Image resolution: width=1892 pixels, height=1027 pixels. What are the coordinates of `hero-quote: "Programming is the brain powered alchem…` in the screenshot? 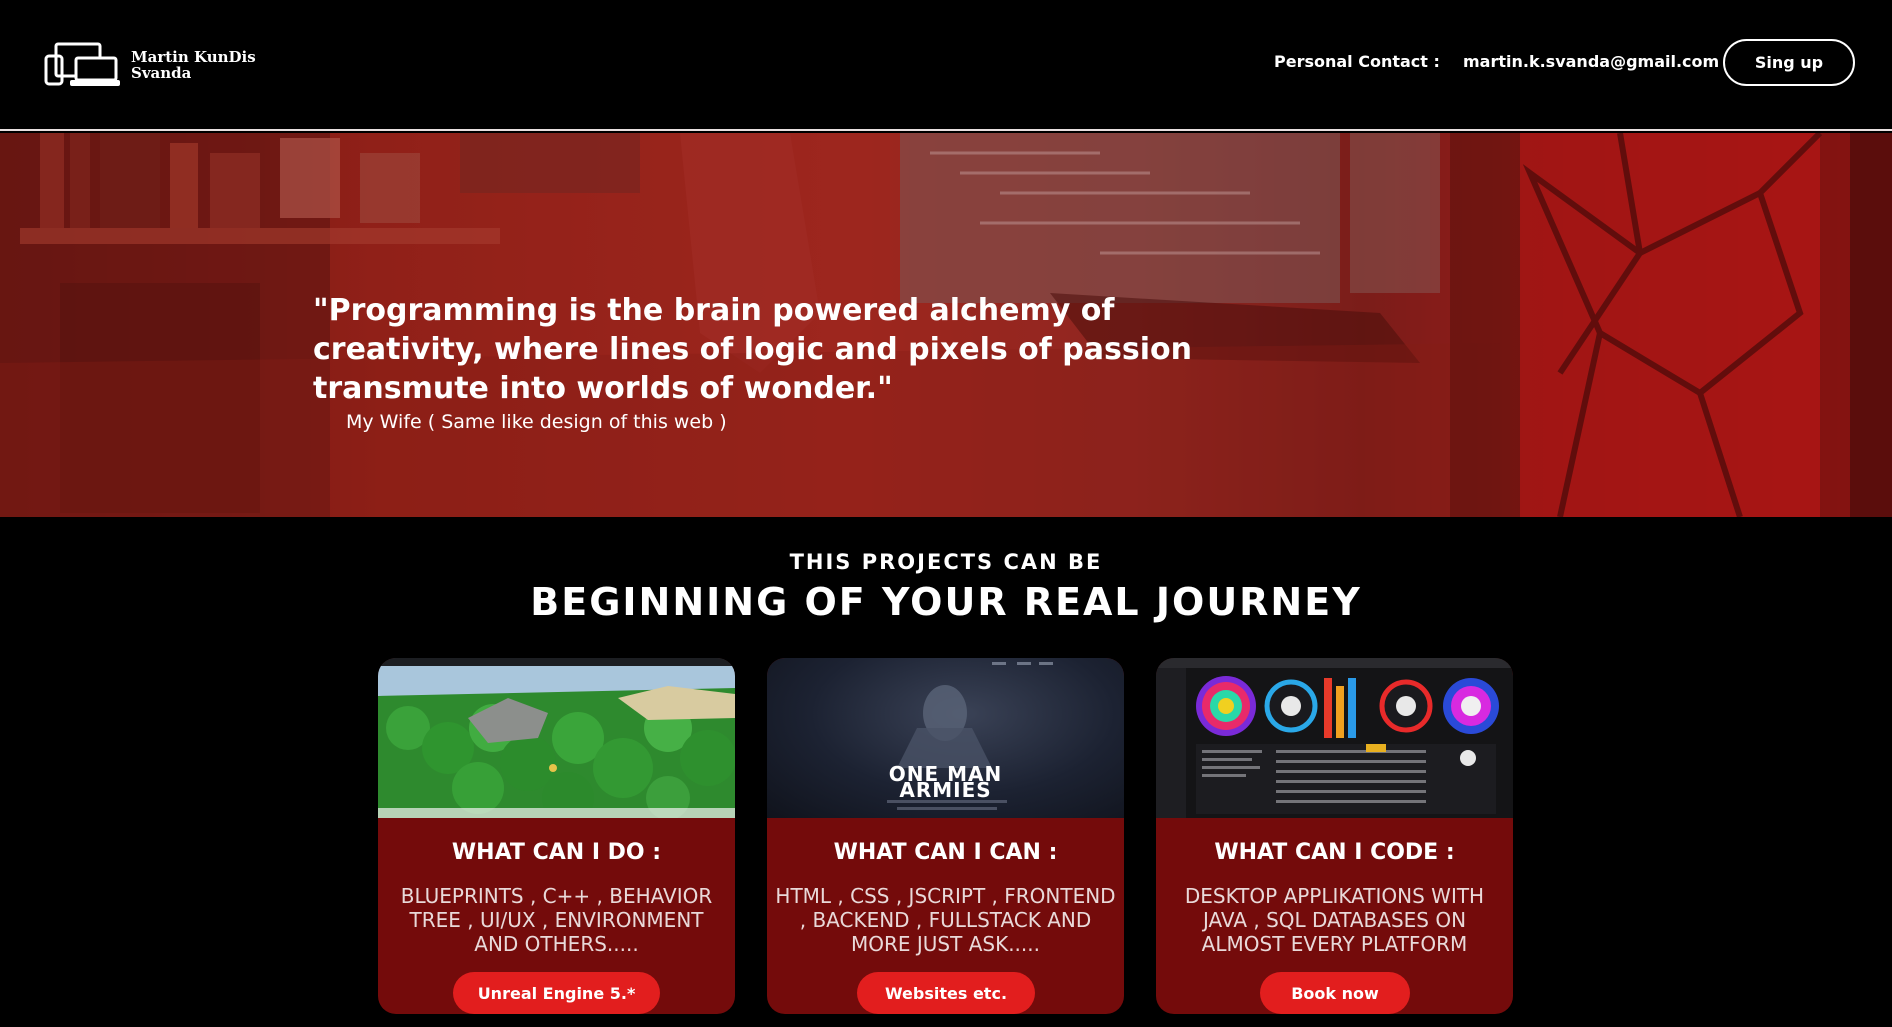 It's located at (752, 349).